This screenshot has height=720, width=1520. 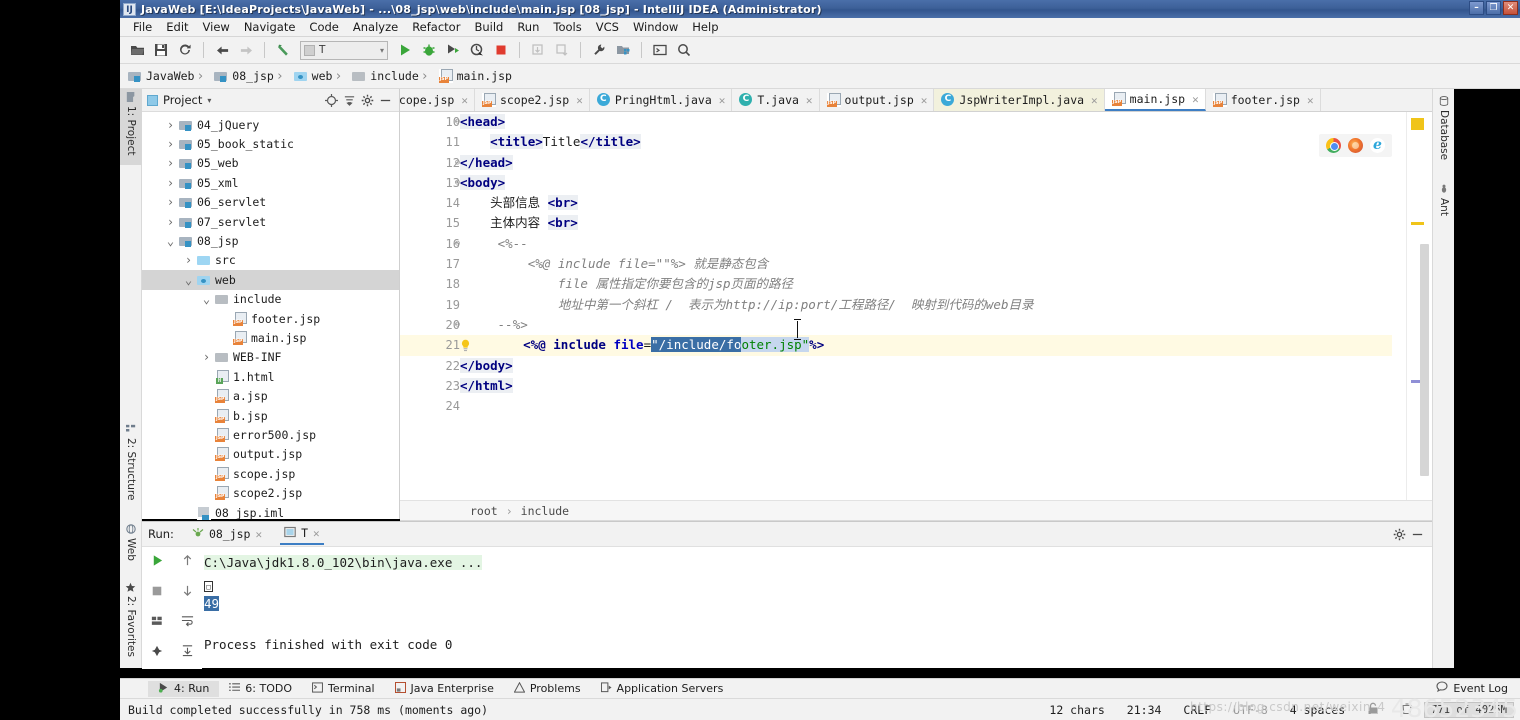 I want to click on intention-bulb-icon, so click(x=465, y=345).